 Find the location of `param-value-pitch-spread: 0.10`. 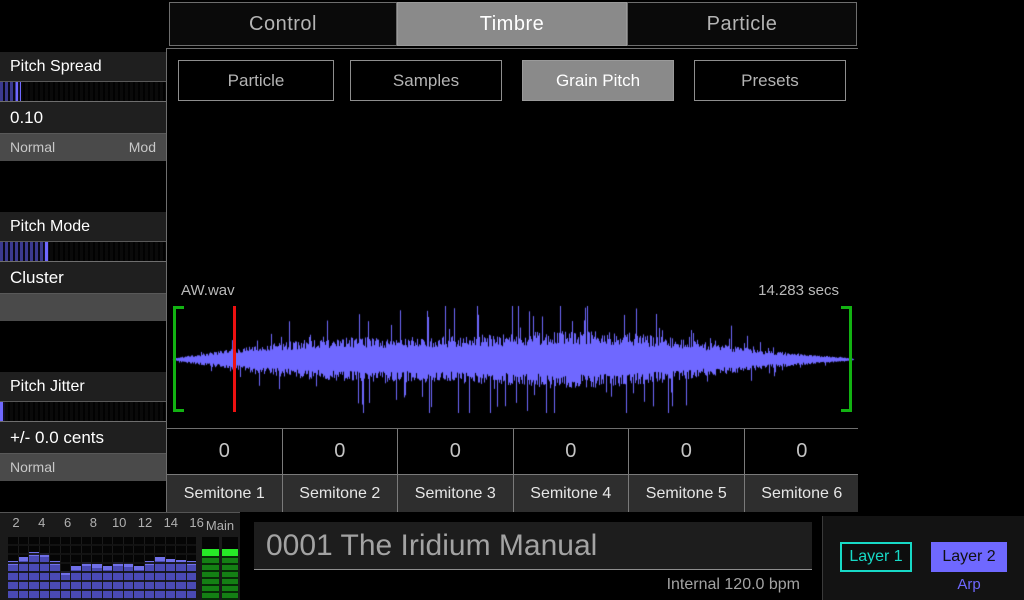

param-value-pitch-spread: 0.10 is located at coordinates (83, 118).